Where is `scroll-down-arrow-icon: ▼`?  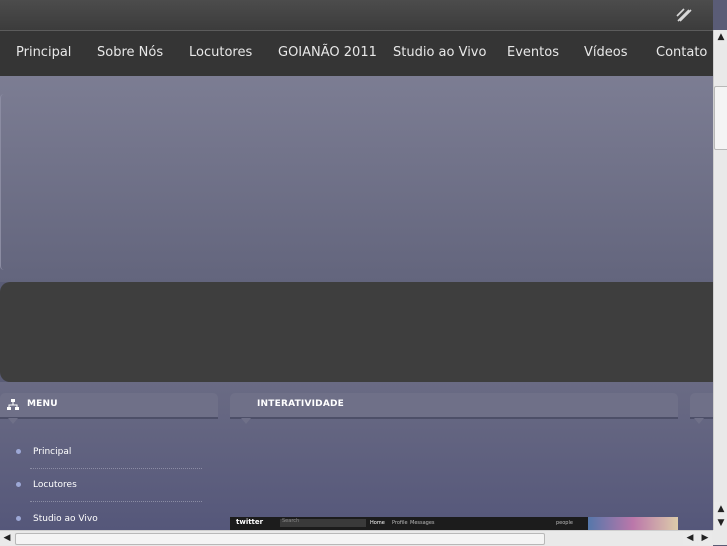
scroll-down-arrow-icon: ▼ is located at coordinates (720, 523).